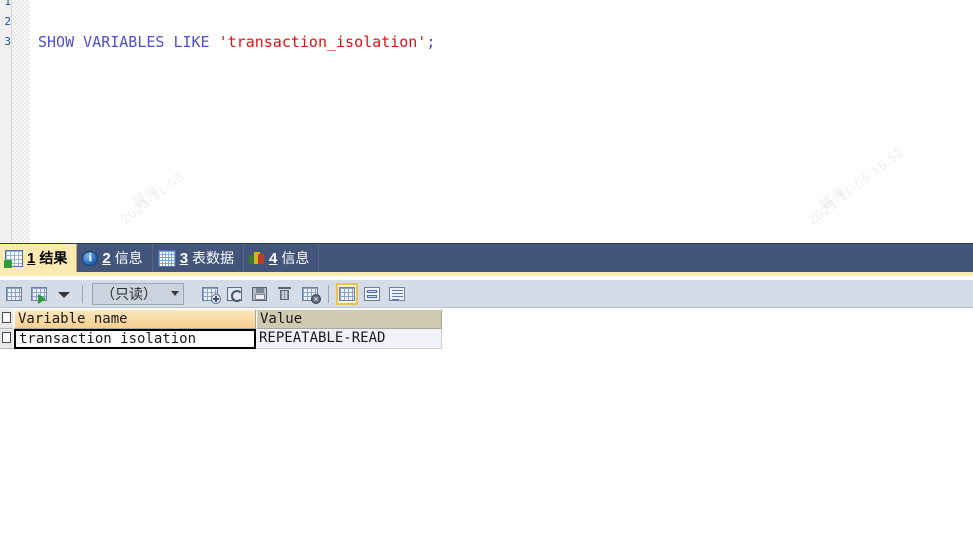 Image resolution: width=973 pixels, height=544 pixels. I want to click on tab-label: 表数据, so click(213, 258).